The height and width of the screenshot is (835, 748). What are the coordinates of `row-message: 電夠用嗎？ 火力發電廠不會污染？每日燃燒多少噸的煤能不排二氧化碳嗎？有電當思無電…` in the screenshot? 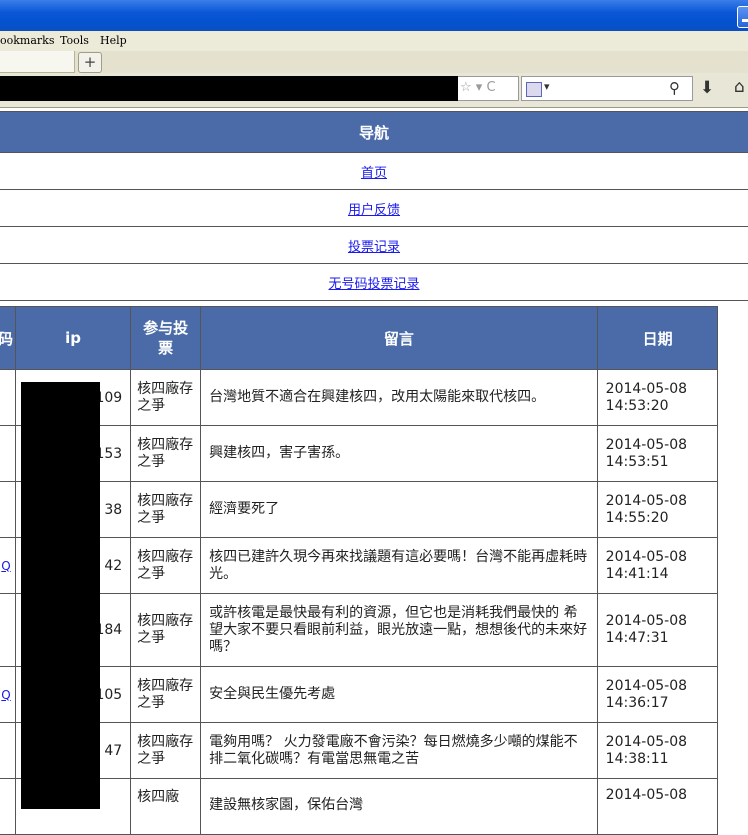 It's located at (399, 750).